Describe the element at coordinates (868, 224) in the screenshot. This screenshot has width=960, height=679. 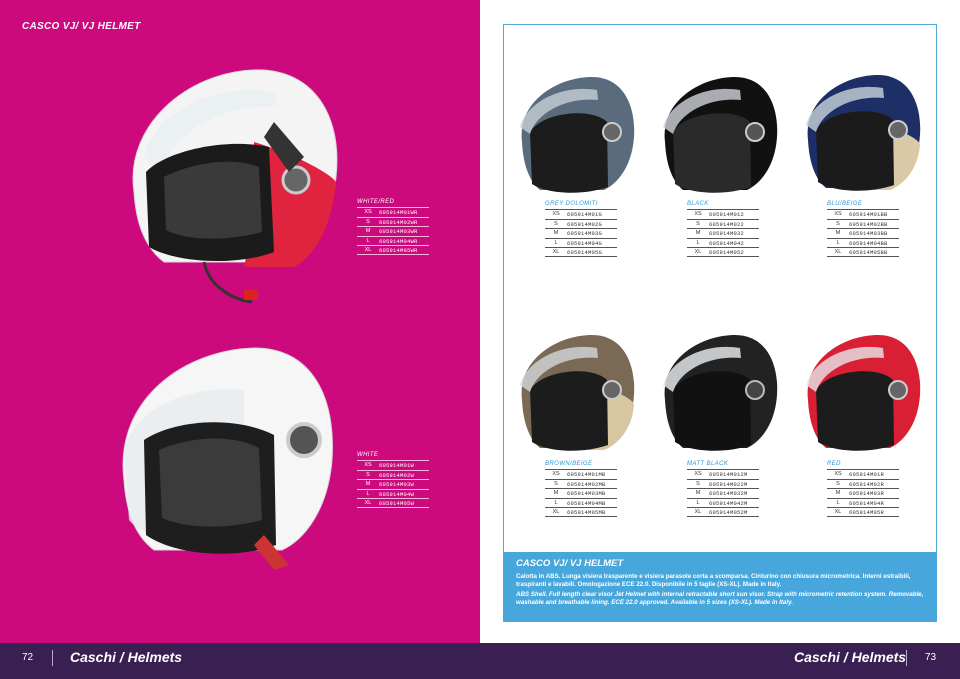
I see `product-code: 605914M02BB` at that location.